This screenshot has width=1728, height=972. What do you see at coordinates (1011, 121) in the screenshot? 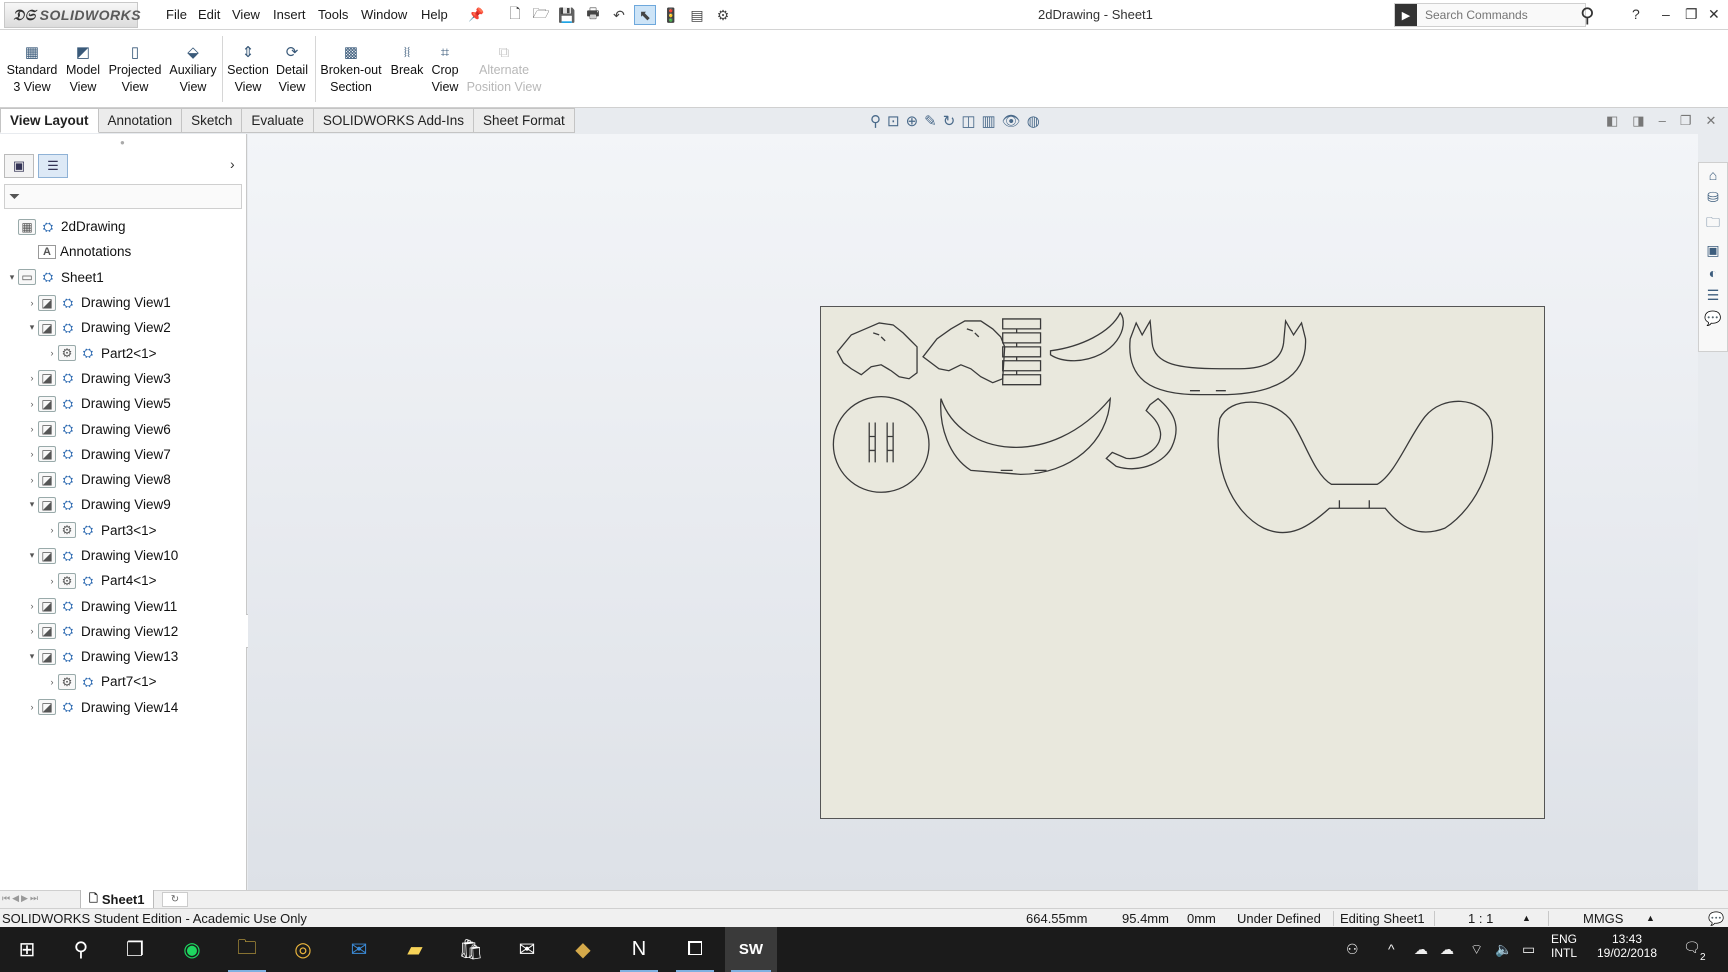
I see `hide-show-items-icon: 👁` at bounding box center [1011, 121].